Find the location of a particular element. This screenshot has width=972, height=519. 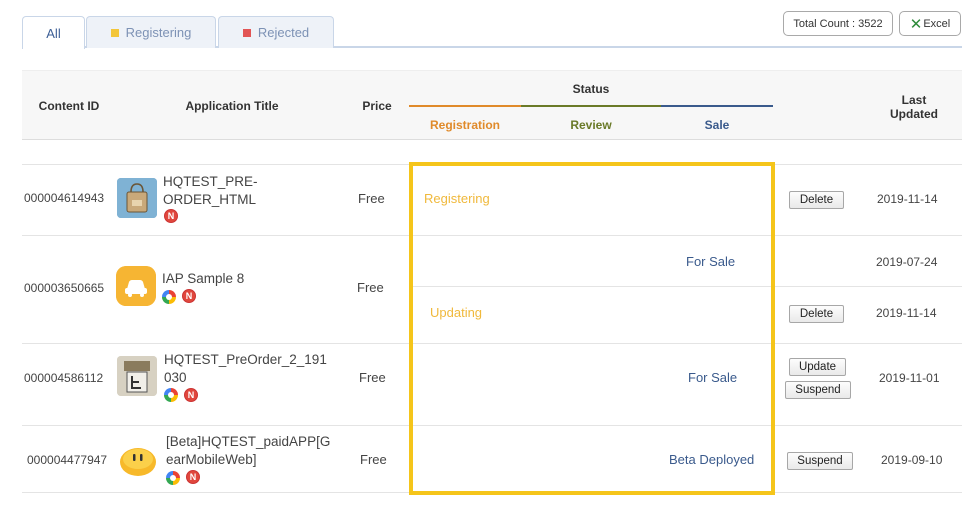

tab-rejected: Rejected is located at coordinates (276, 32).